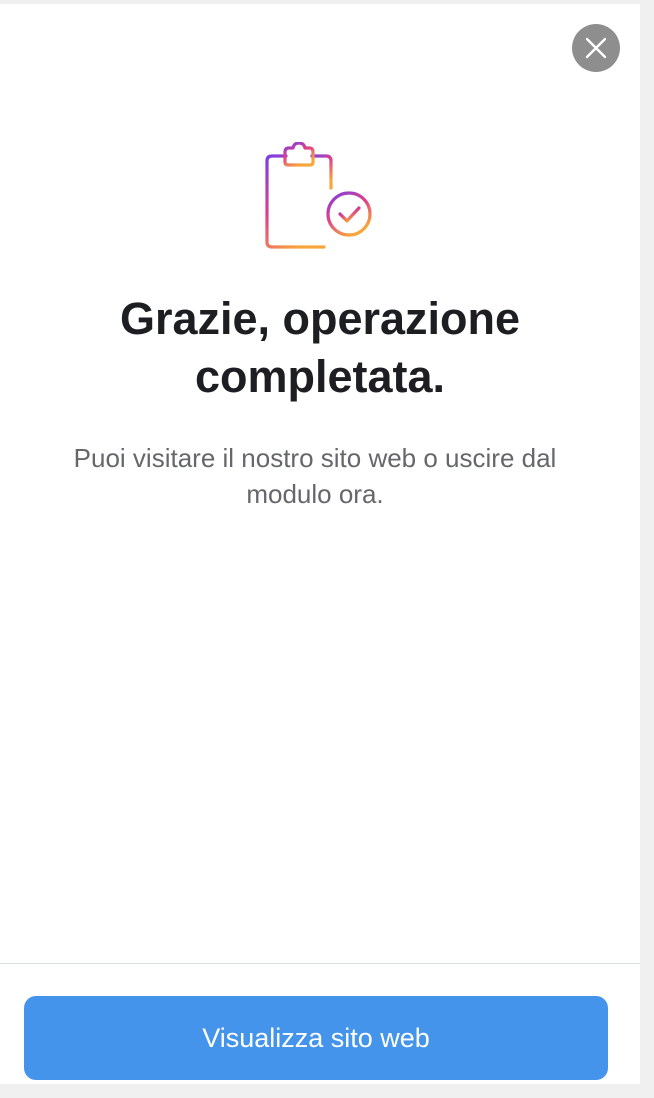  I want to click on view-website-button: Visualizza sito web, so click(316, 1038).